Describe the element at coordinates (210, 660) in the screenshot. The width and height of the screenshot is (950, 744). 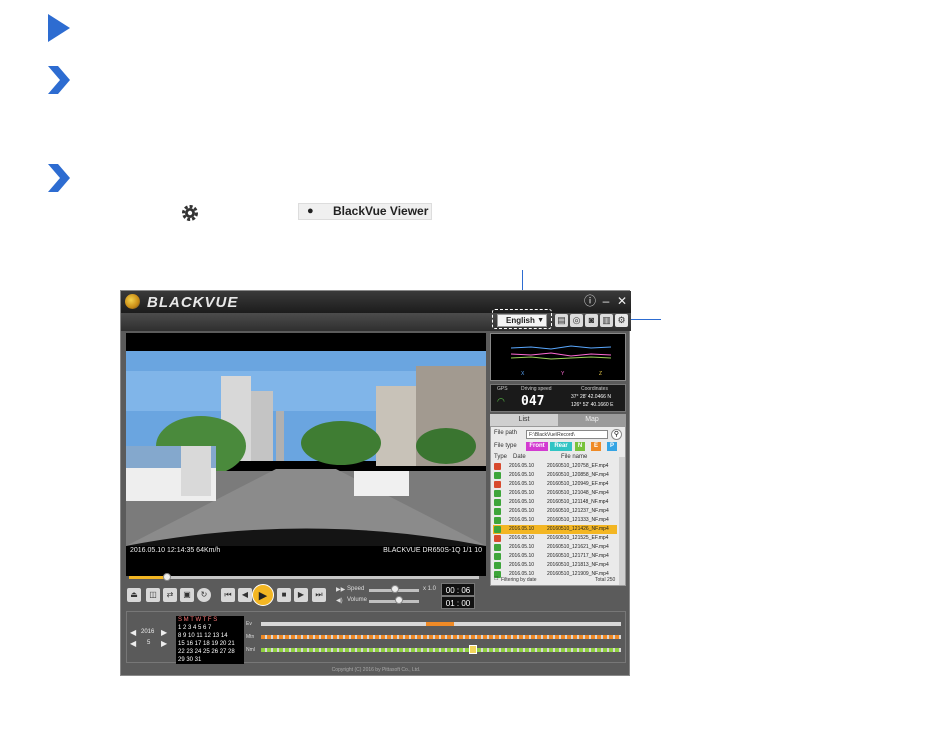
I see `calendar-week: 29 30 31` at that location.